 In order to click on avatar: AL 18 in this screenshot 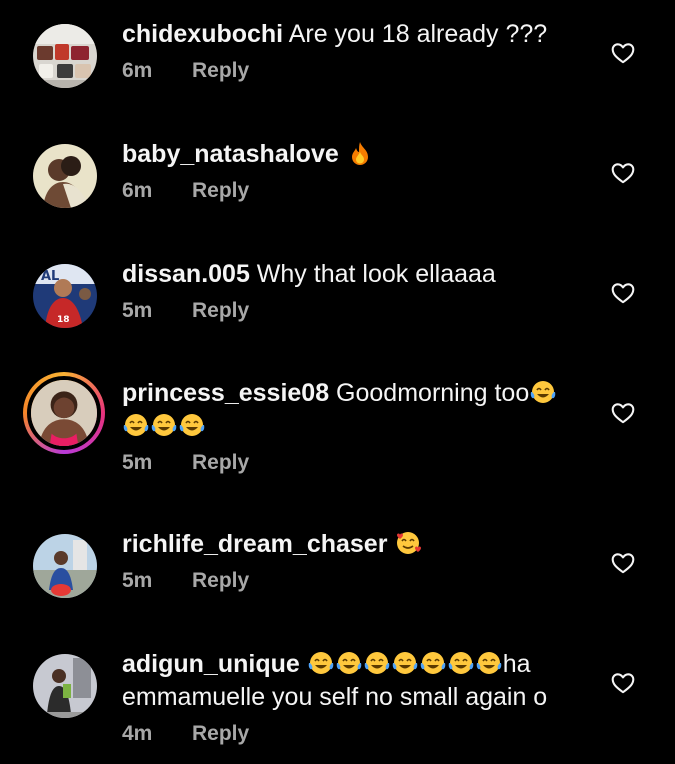, I will do `click(65, 296)`.